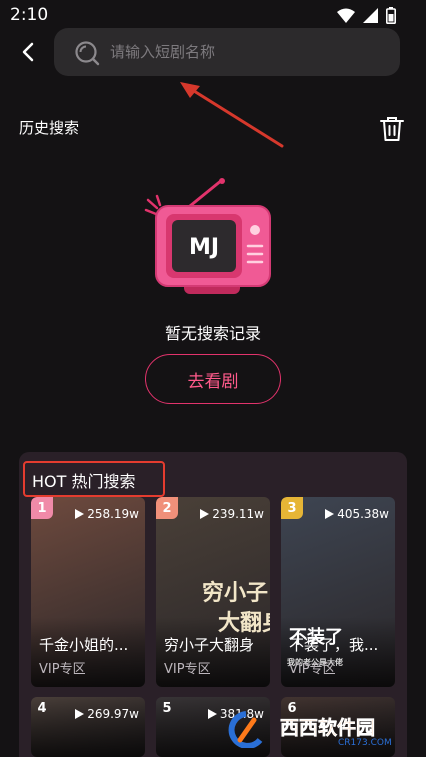  What do you see at coordinates (327, 727) in the screenshot?
I see `watermark-site: 西西软件园` at bounding box center [327, 727].